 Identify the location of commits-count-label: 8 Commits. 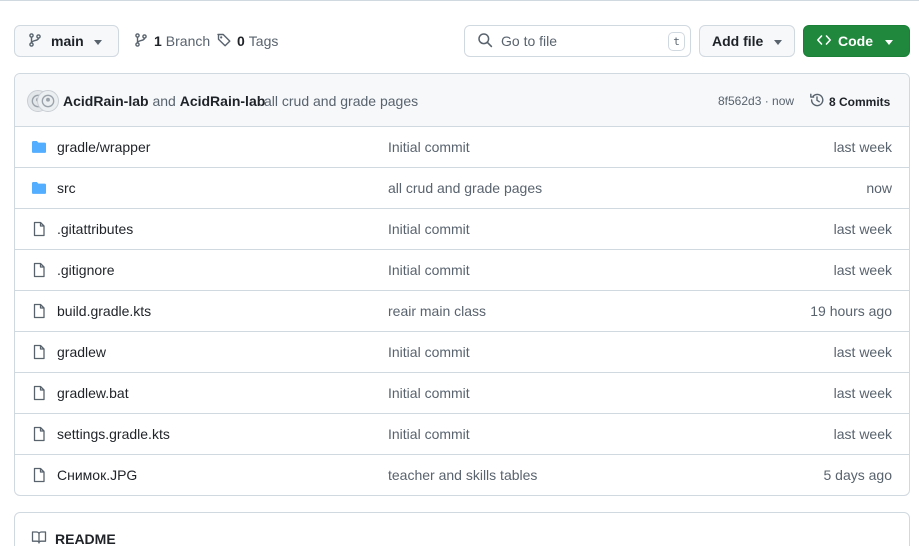
(860, 101).